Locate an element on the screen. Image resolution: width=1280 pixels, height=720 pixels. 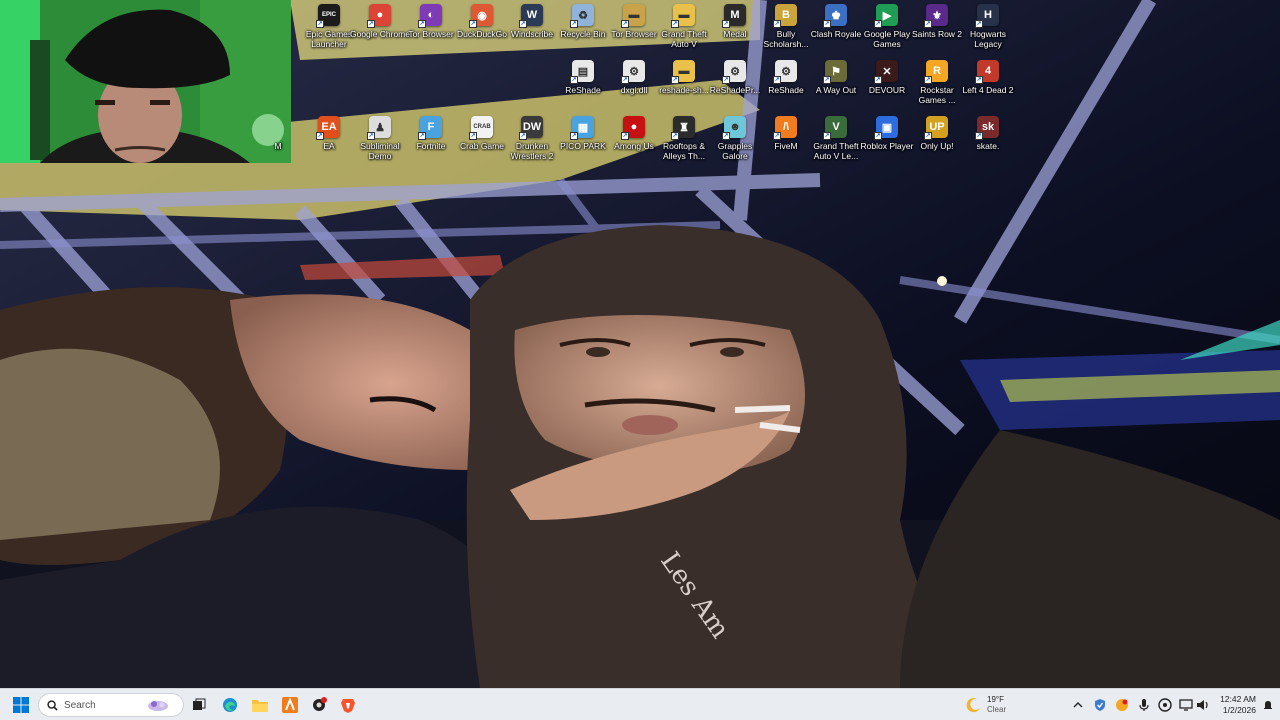
weather-widget: 19°F Clear is located at coordinates (986, 705).